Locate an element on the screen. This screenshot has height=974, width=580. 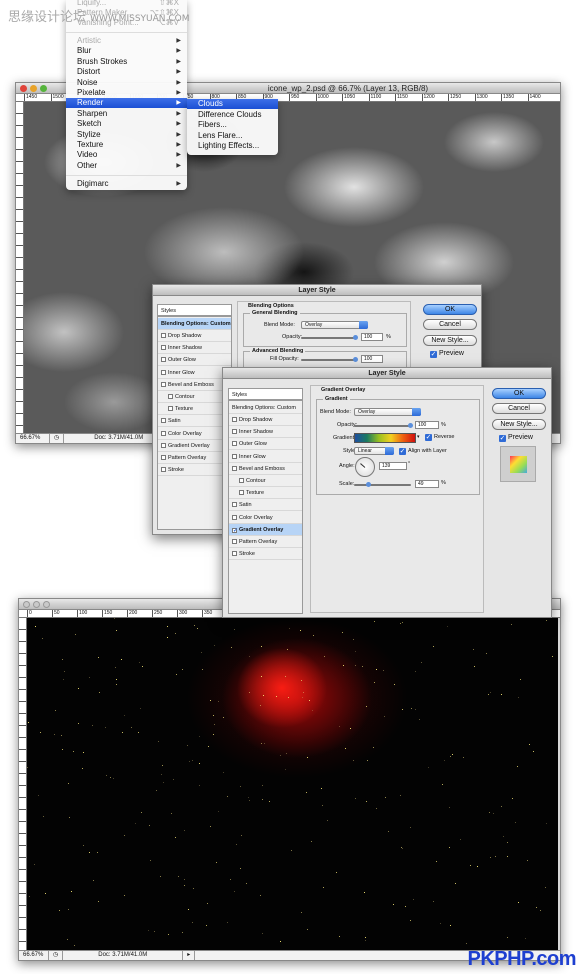
scale-slider is located at coordinates (382, 484).